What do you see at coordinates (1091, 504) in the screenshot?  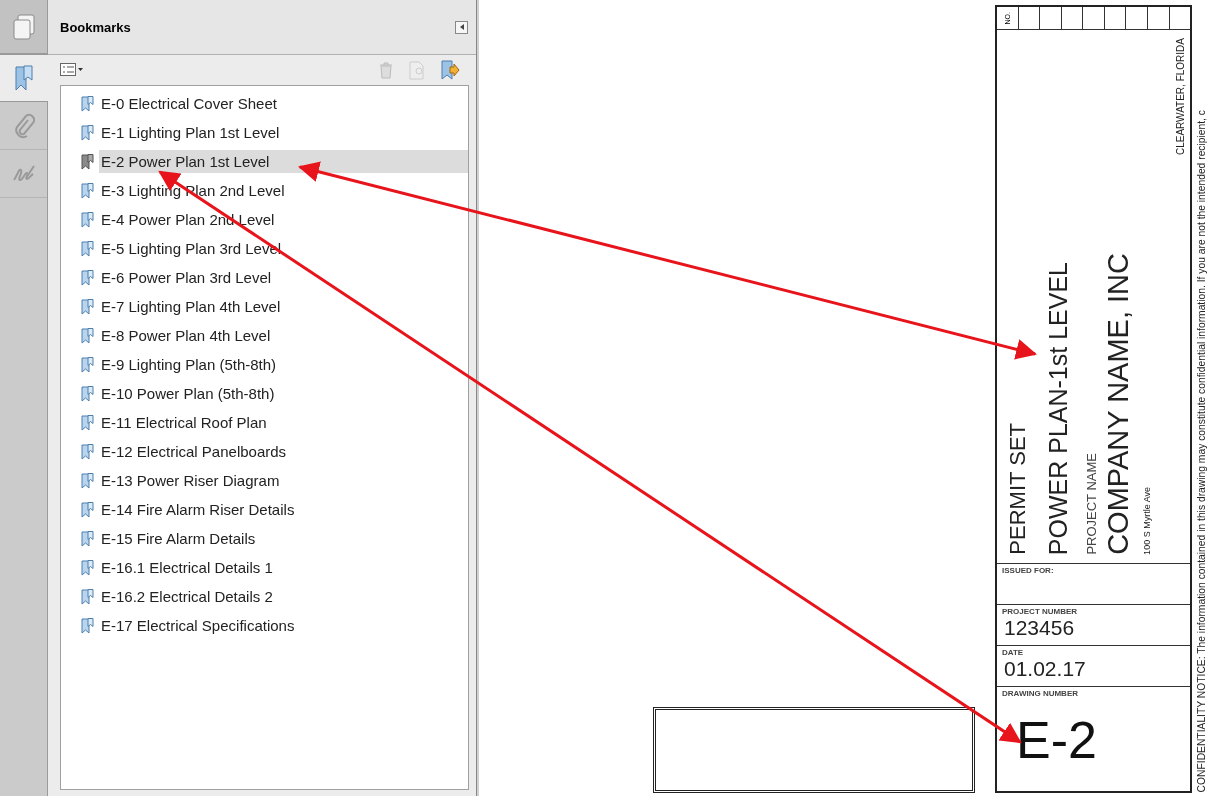 I see `project-label: PROJECT NAME` at bounding box center [1091, 504].